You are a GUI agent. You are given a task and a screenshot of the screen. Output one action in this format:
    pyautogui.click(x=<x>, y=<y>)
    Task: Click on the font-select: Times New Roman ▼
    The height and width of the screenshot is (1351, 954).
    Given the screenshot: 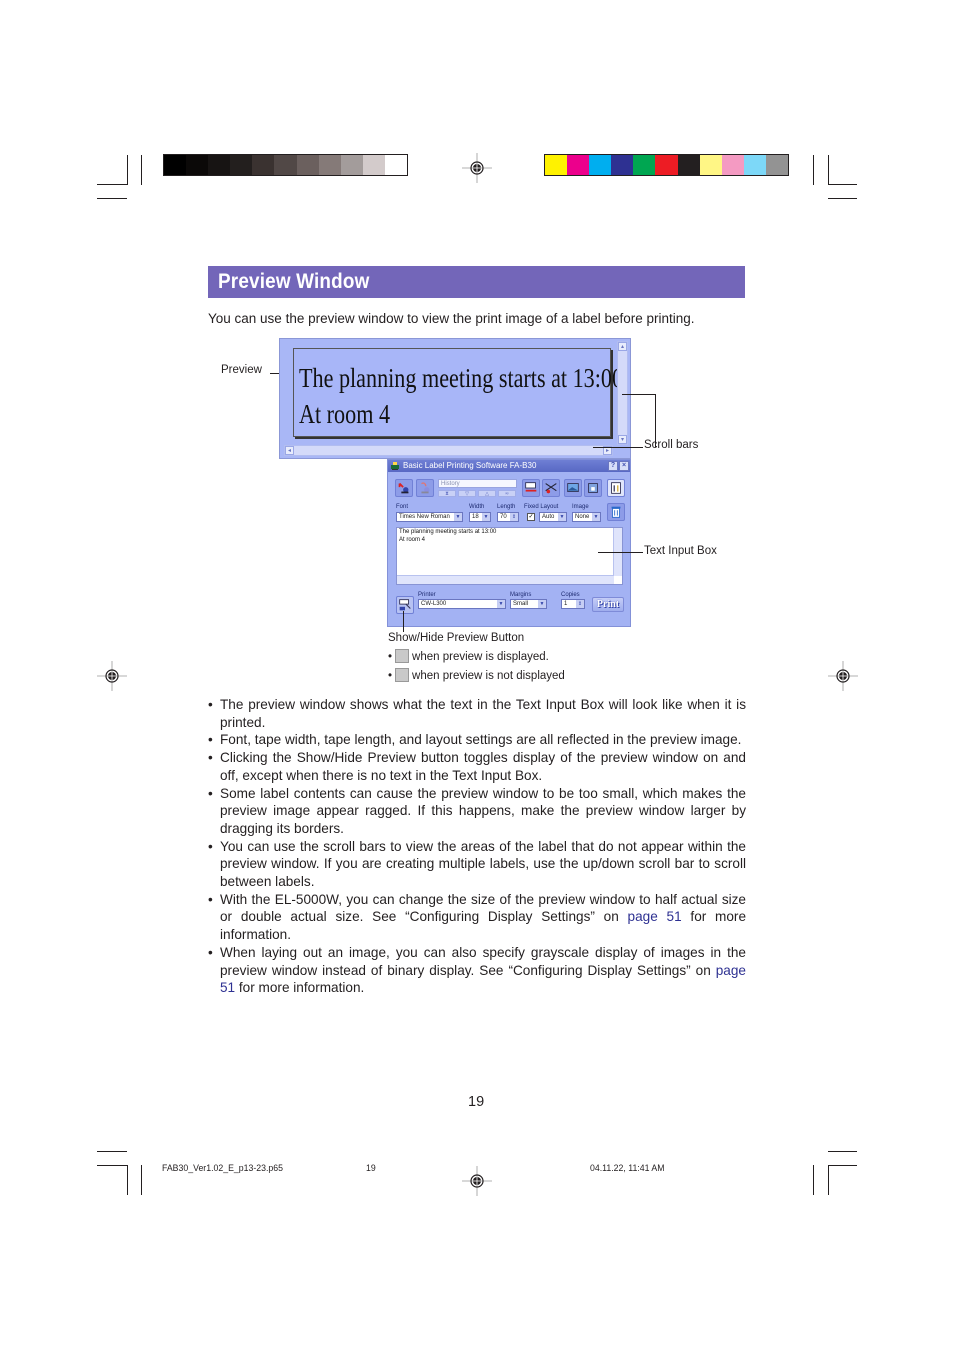 What is the action you would take?
    pyautogui.click(x=429, y=517)
    